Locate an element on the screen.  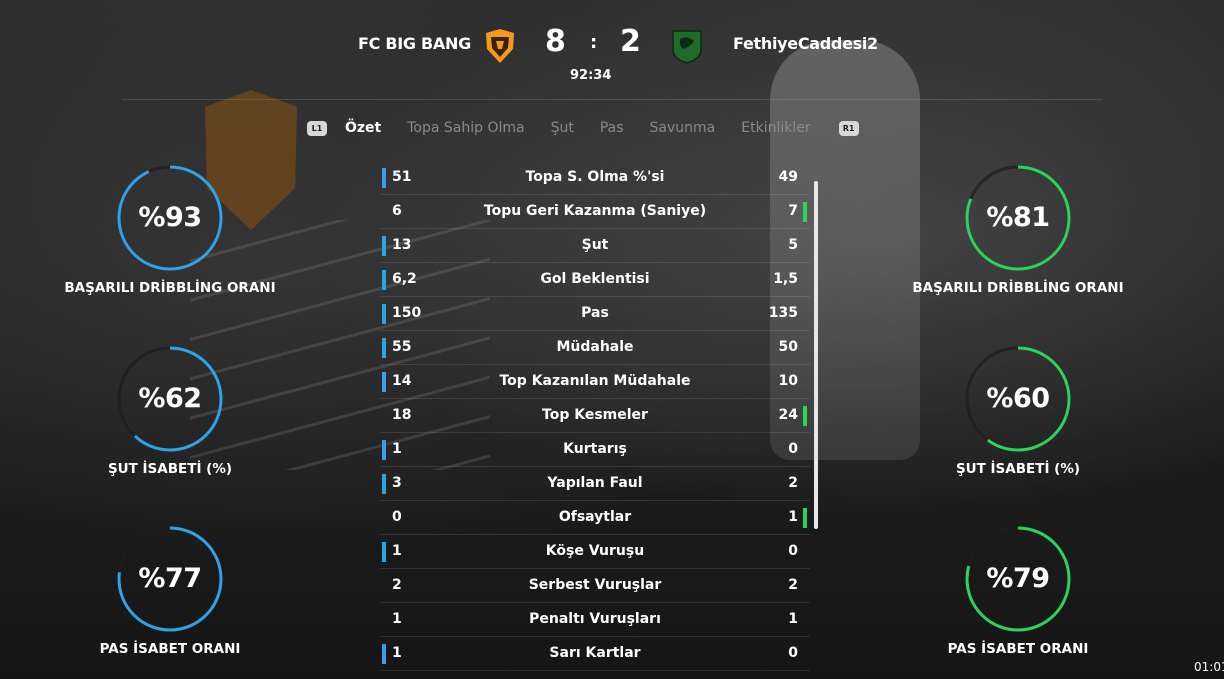
stat-label: Topu Geri Kazanma (Saniye) is located at coordinates (595, 211).